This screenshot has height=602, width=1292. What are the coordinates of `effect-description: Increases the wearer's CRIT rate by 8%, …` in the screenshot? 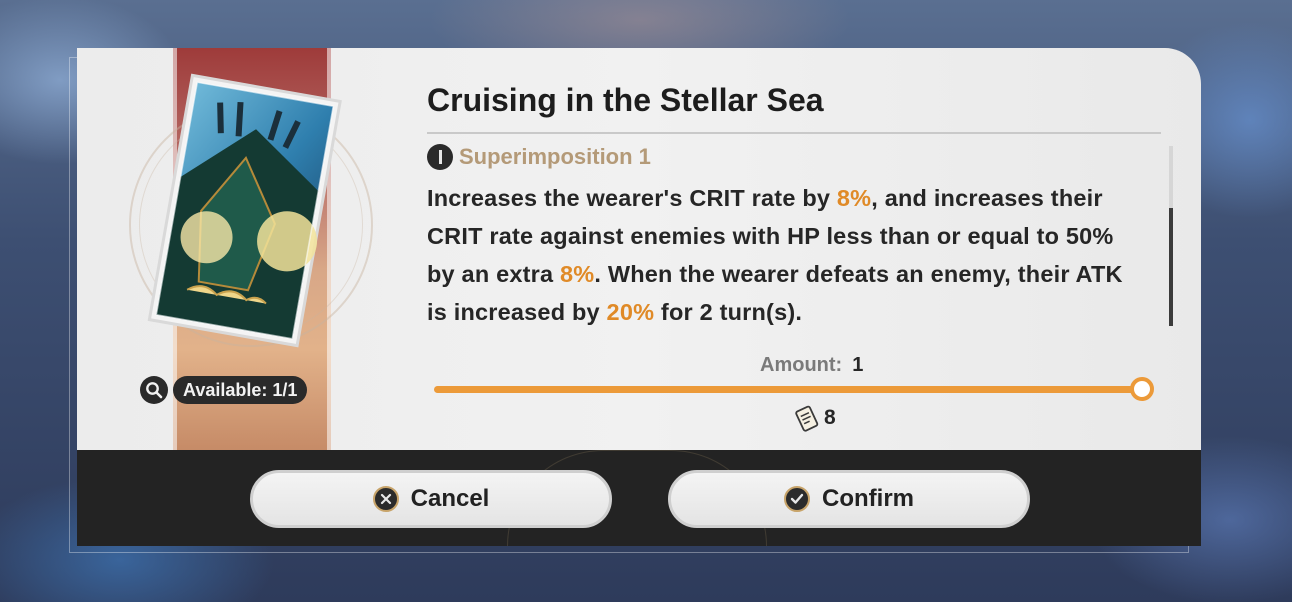 It's located at (787, 255).